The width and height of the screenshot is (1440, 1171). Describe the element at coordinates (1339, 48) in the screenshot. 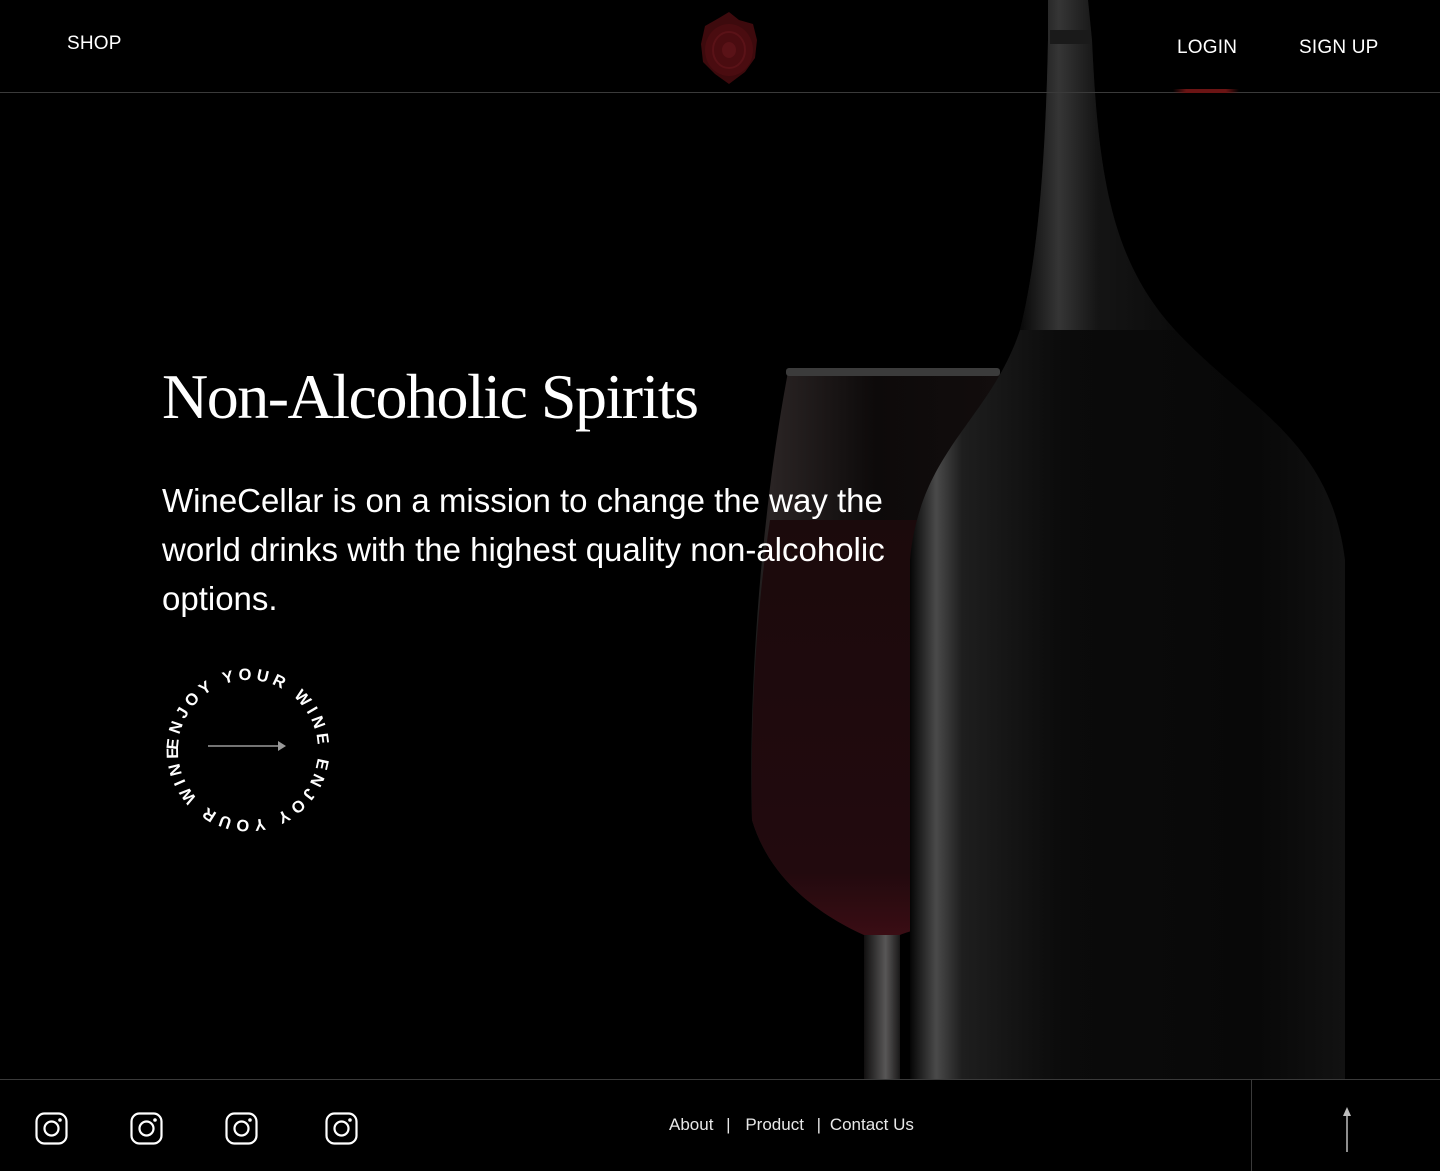

I see `nav-signup-link: SIGN UP` at that location.